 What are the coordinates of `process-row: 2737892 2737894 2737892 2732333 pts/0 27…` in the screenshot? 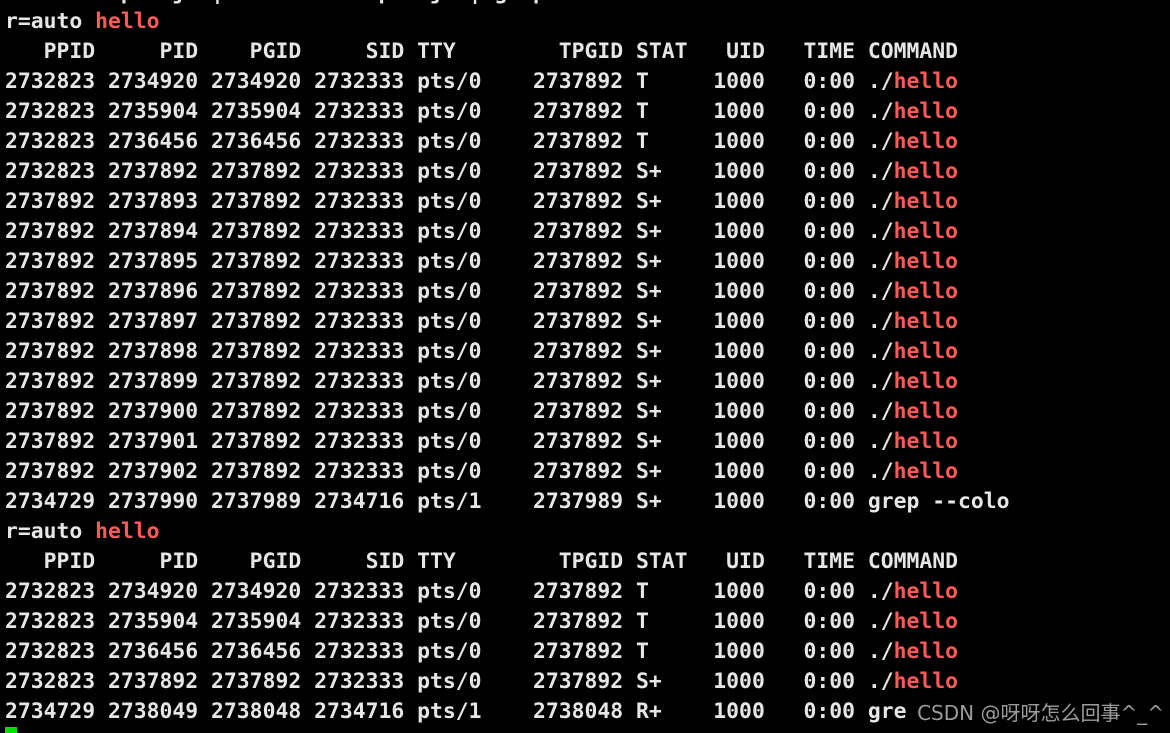 It's located at (481, 232).